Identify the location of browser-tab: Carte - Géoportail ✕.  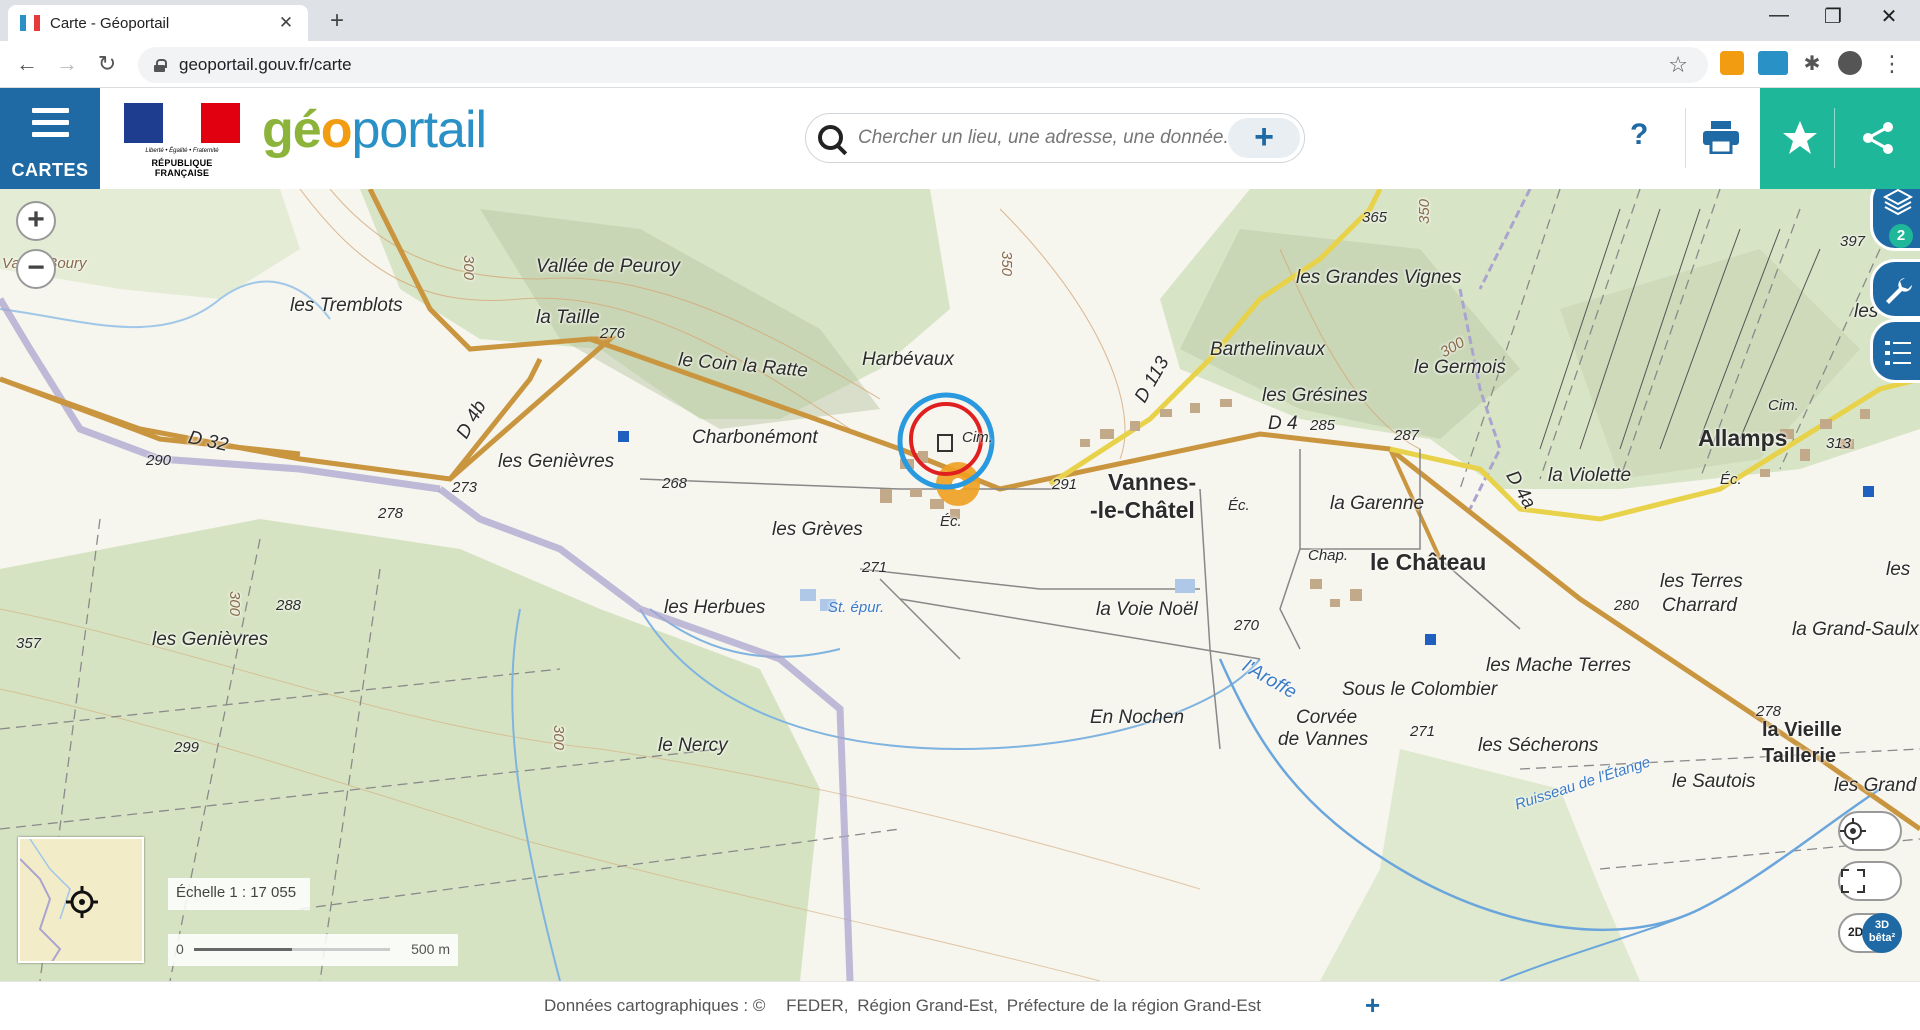
(158, 23).